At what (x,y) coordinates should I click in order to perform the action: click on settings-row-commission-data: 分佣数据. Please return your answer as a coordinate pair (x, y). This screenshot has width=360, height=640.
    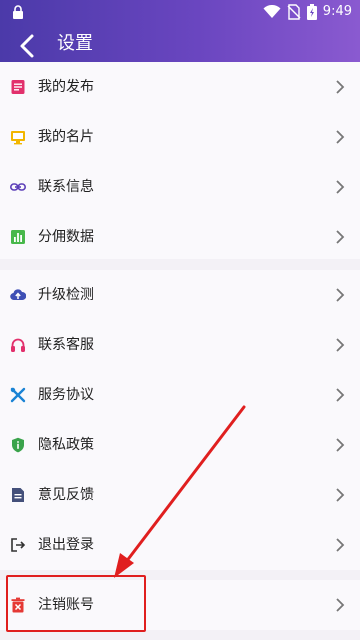
    Looking at the image, I should click on (180, 237).